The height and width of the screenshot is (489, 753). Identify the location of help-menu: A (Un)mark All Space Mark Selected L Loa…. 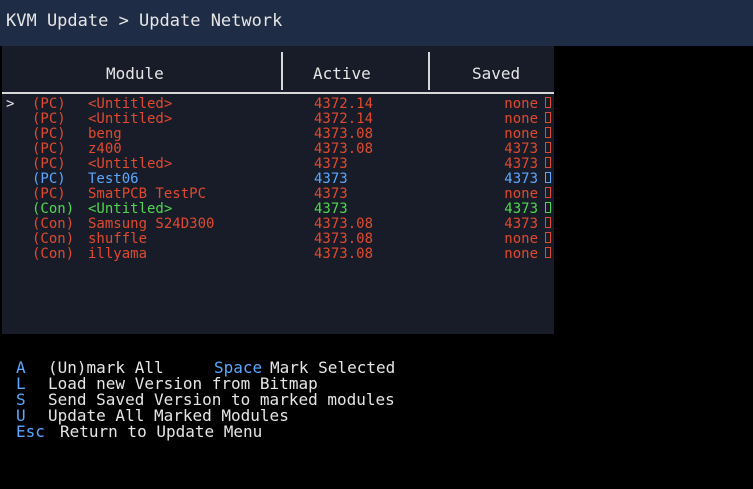
(280, 400).